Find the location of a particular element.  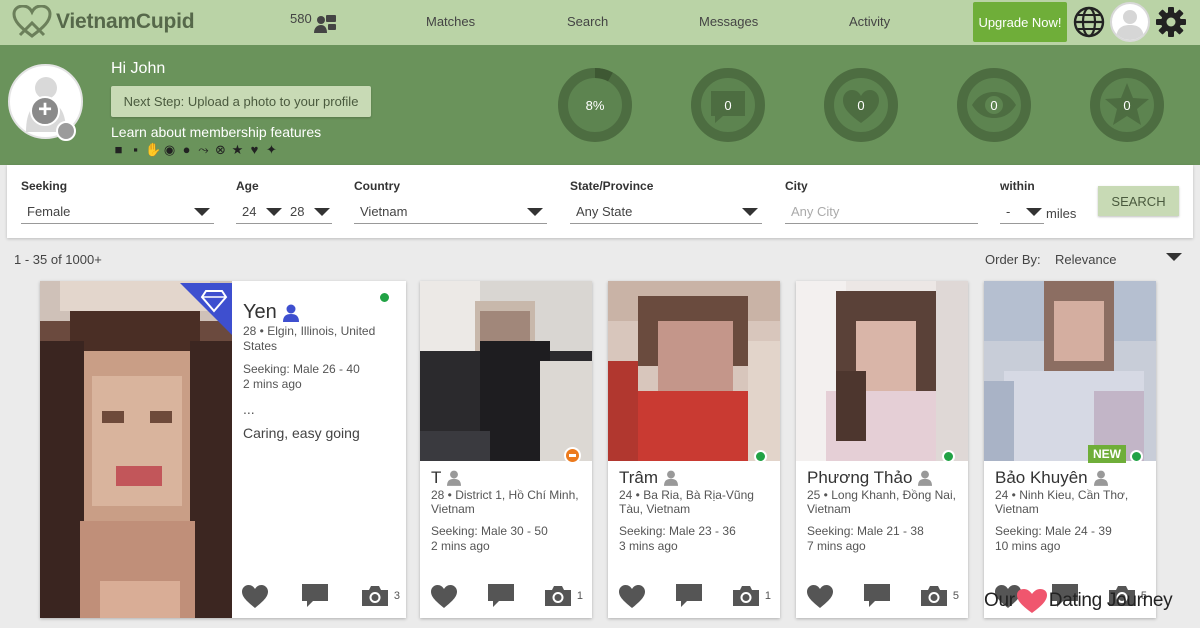

last-active: 3 mins ago is located at coordinates (648, 546).